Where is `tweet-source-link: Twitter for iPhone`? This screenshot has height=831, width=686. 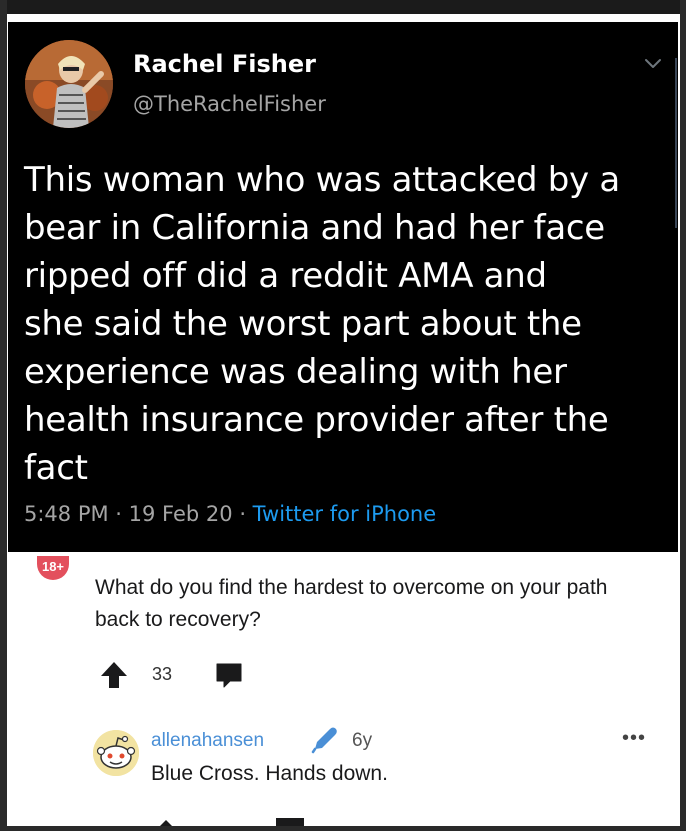 tweet-source-link: Twitter for iPhone is located at coordinates (345, 514).